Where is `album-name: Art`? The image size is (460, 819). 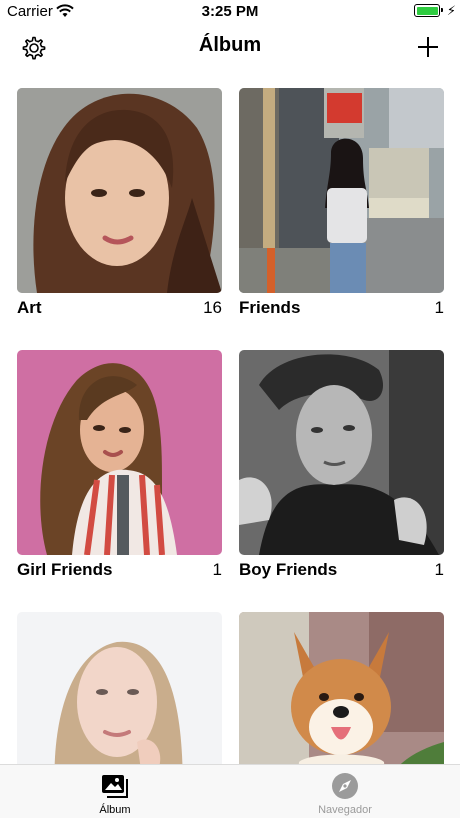 album-name: Art is located at coordinates (29, 307).